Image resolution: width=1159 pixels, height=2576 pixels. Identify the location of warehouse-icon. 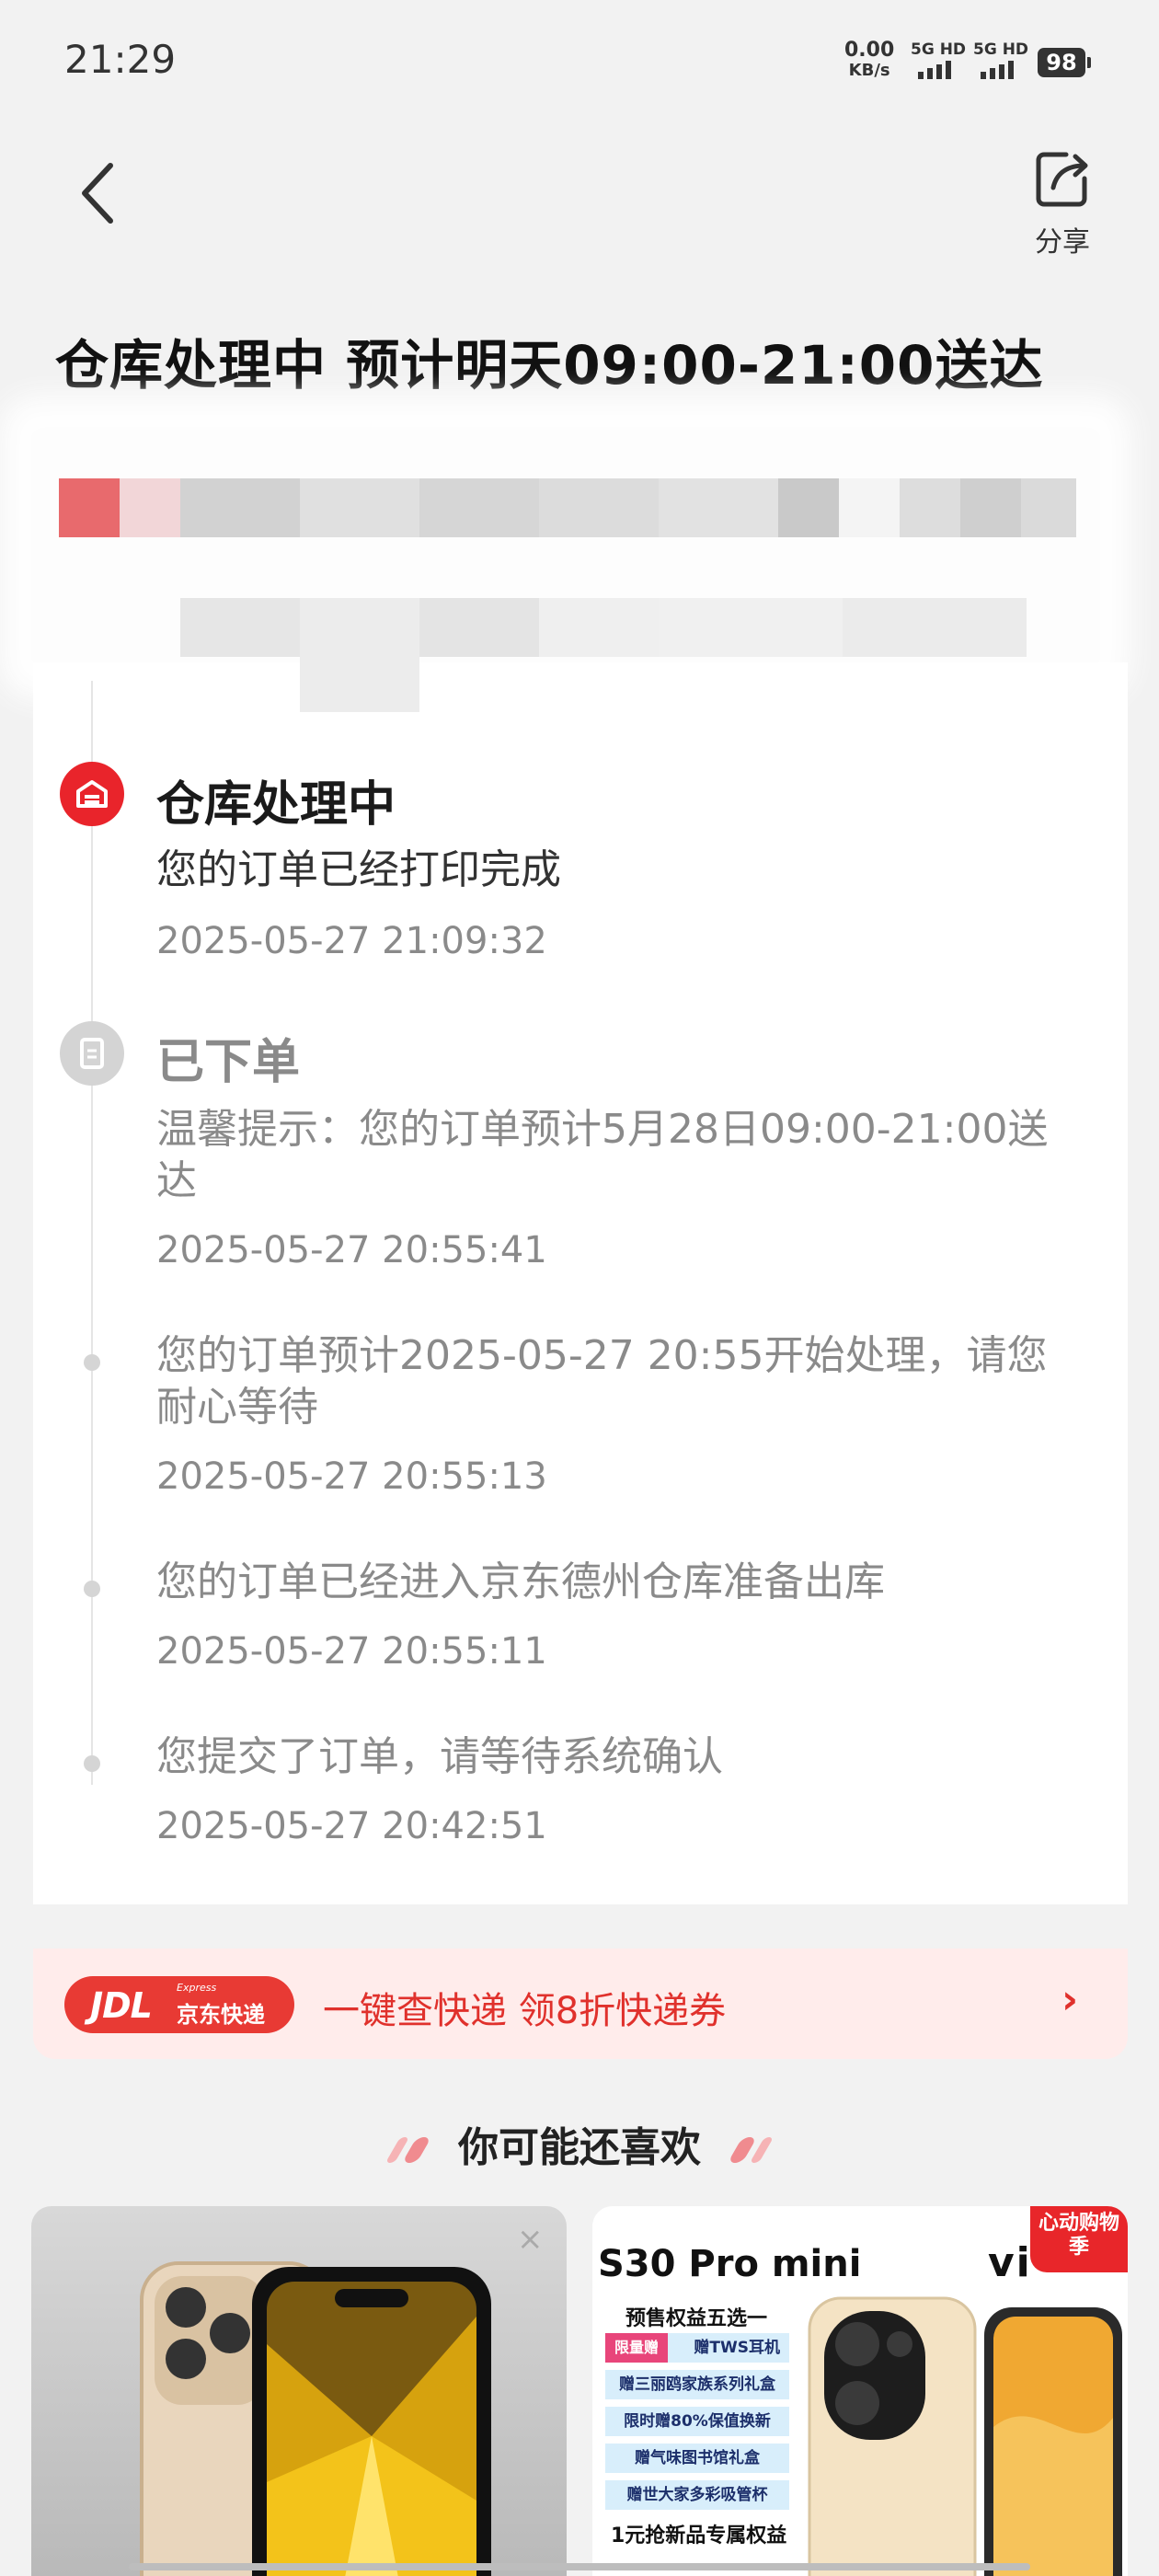
(92, 794).